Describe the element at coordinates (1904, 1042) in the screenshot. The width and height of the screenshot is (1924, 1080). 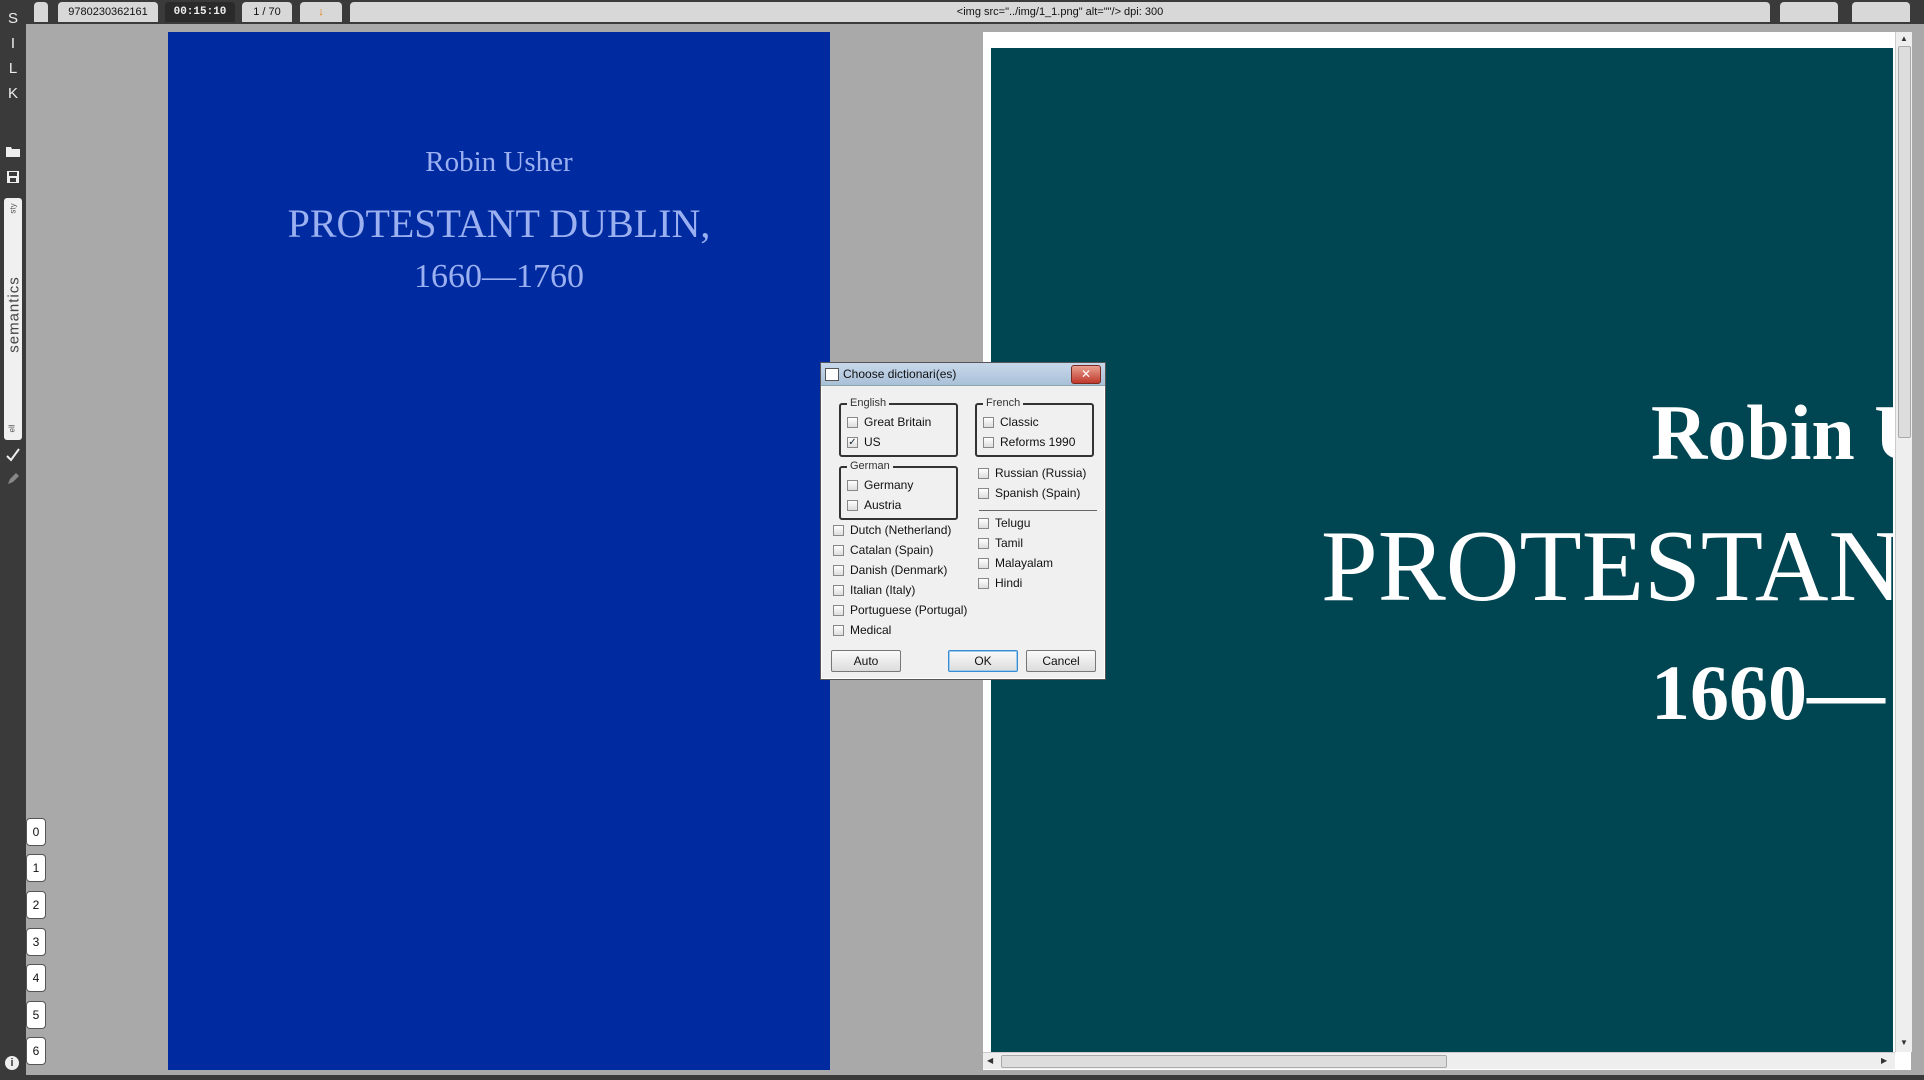
I see `scroll-down-icon: ▼` at that location.